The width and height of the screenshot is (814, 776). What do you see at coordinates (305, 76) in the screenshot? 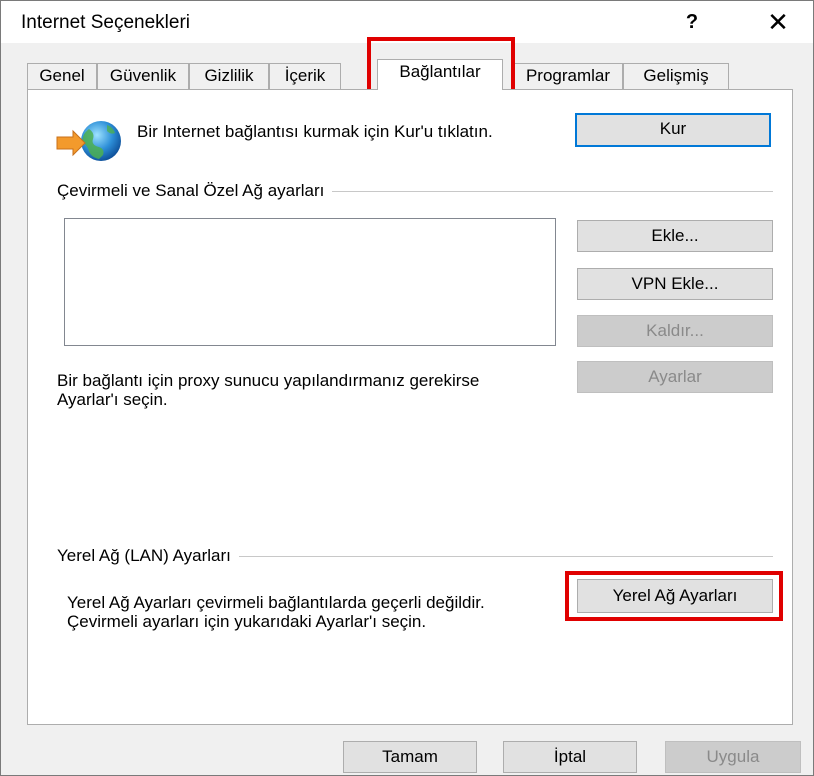
I see `tab-icerik: İçerik` at bounding box center [305, 76].